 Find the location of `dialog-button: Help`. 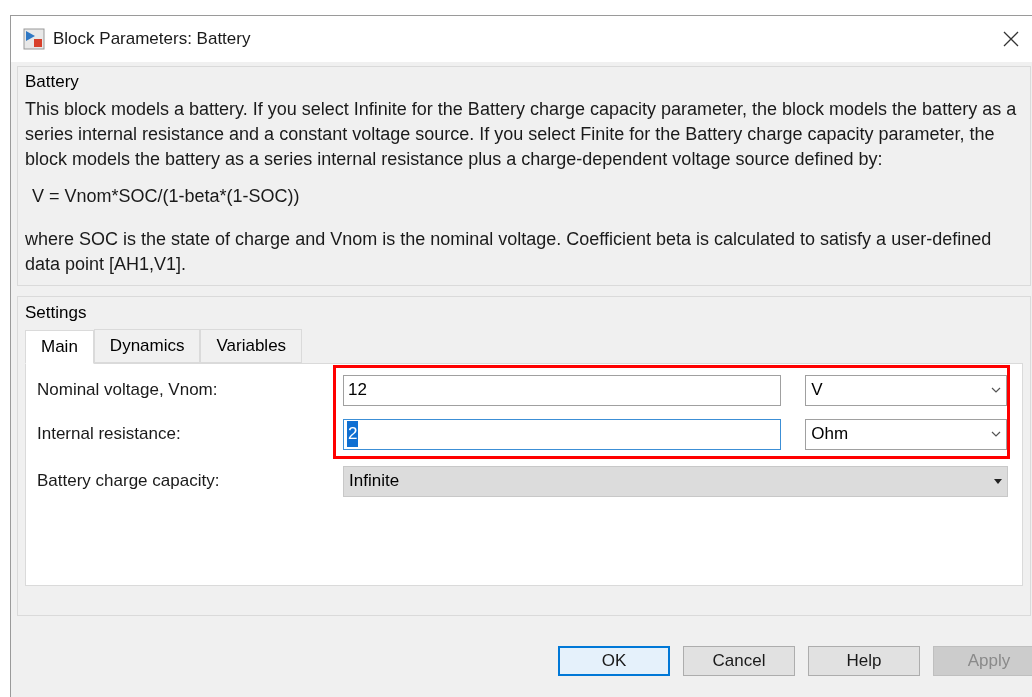

dialog-button: Help is located at coordinates (864, 661).